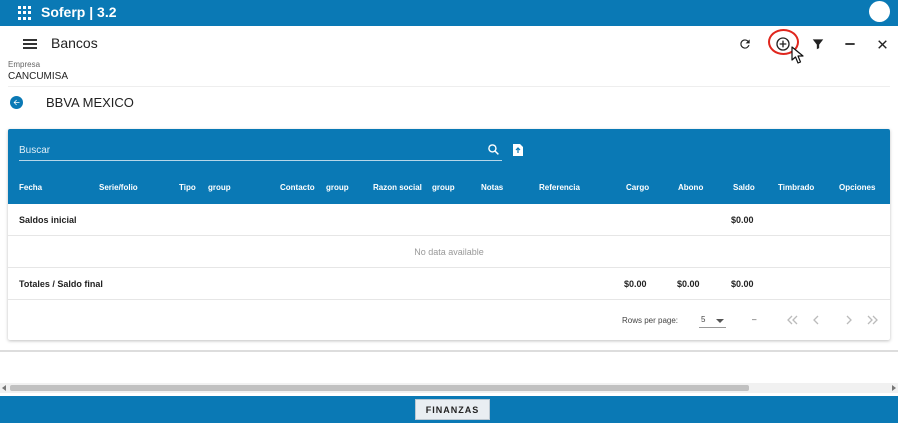 This screenshot has height=423, width=898. I want to click on scroll-right-icon, so click(894, 388).